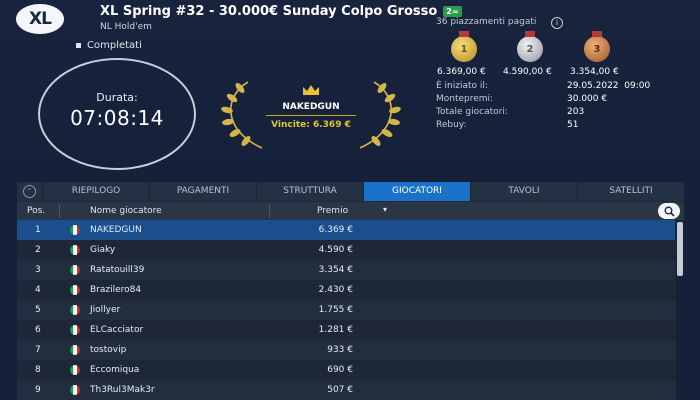  What do you see at coordinates (523, 191) in the screenshot?
I see `tab-tavoli: TAVOLI` at bounding box center [523, 191].